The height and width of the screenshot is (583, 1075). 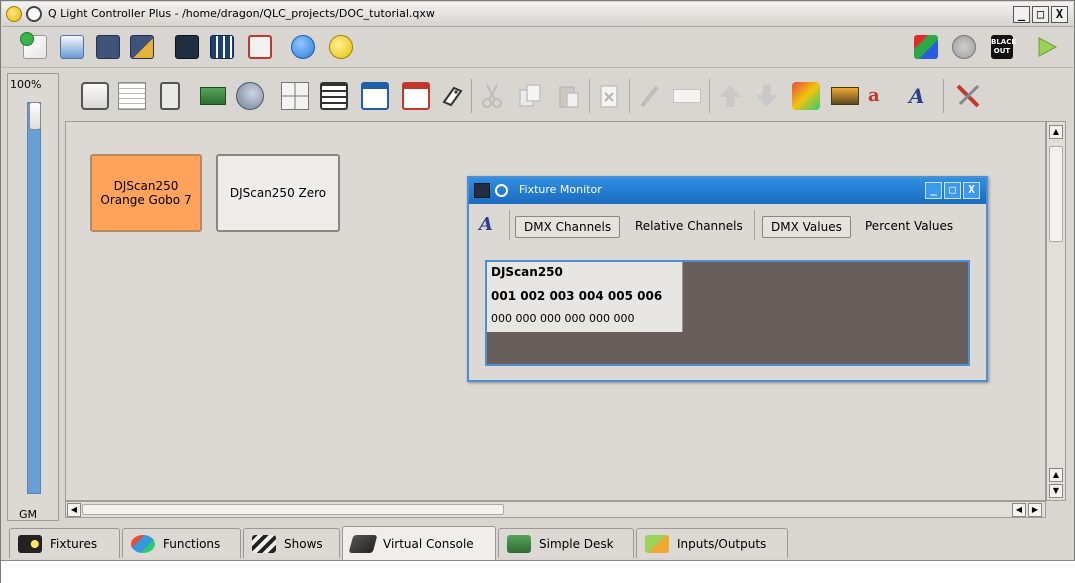 What do you see at coordinates (419, 543) in the screenshot?
I see `tab-virtual-console: Virtual Console` at bounding box center [419, 543].